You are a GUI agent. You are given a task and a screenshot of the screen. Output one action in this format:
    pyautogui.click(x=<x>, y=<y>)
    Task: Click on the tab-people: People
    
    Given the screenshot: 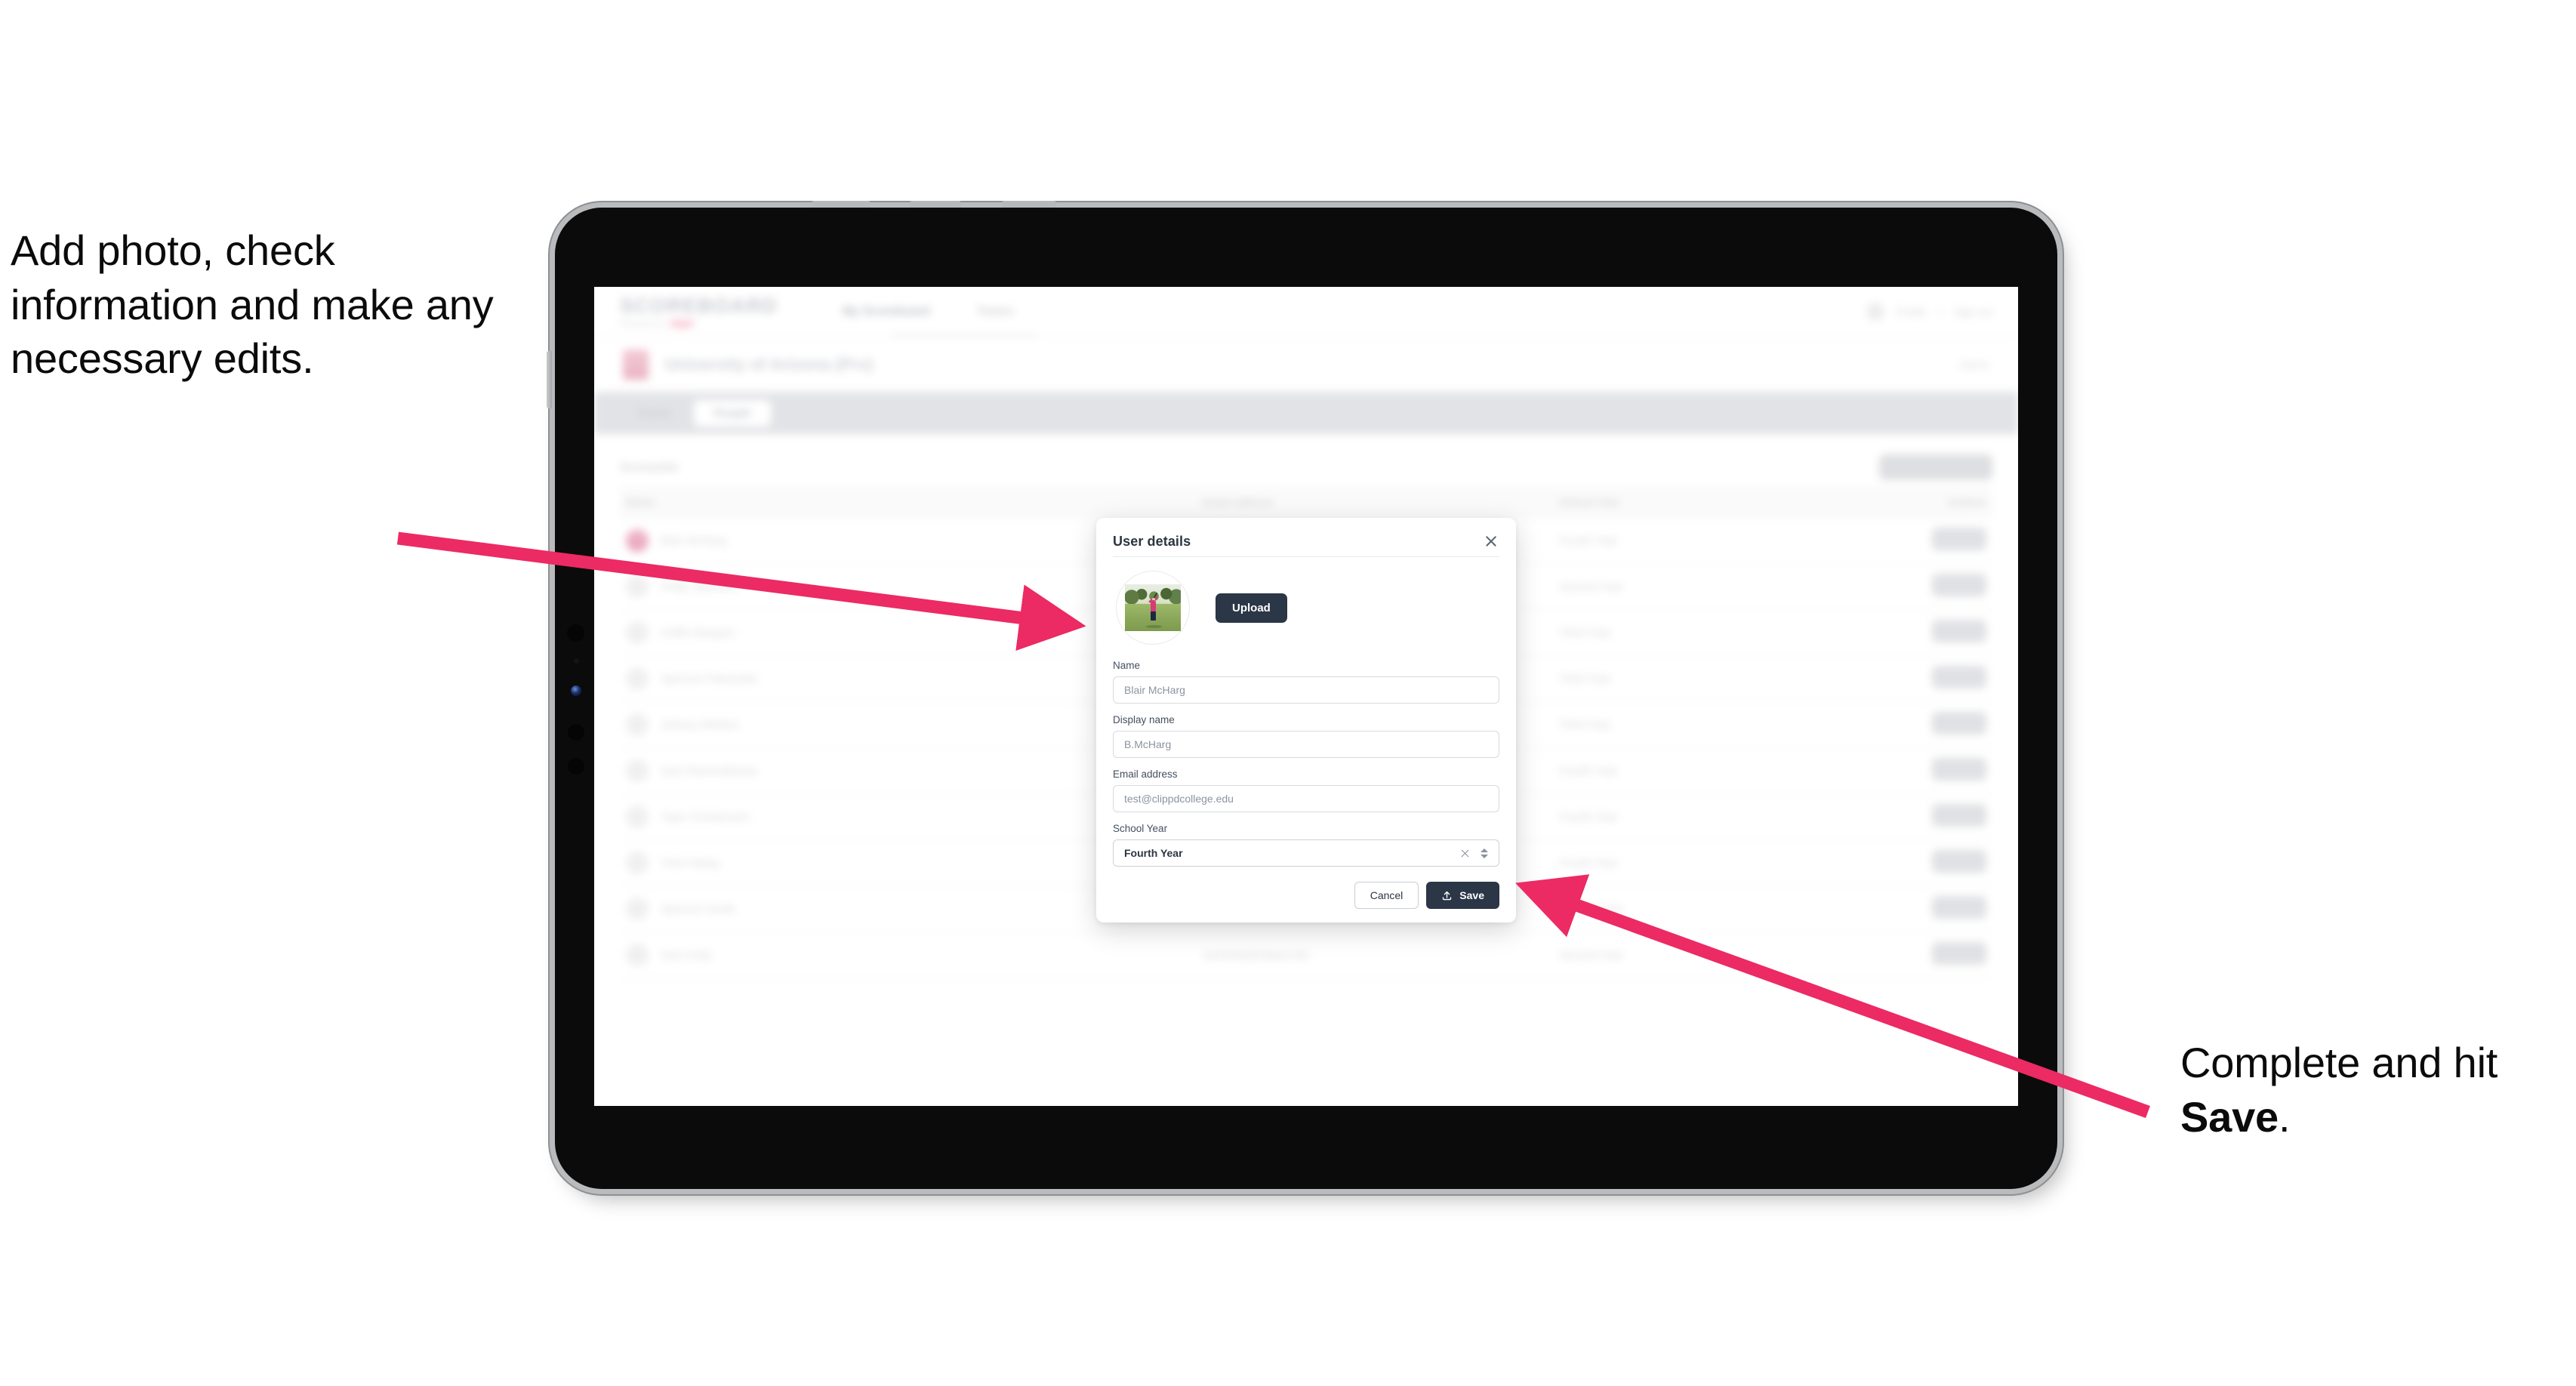 What is the action you would take?
    pyautogui.click(x=732, y=413)
    